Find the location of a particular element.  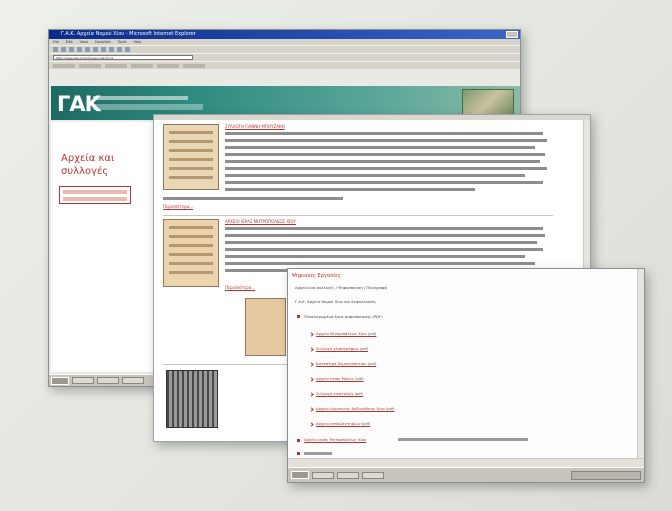

photo-thumbnail is located at coordinates (192, 399).